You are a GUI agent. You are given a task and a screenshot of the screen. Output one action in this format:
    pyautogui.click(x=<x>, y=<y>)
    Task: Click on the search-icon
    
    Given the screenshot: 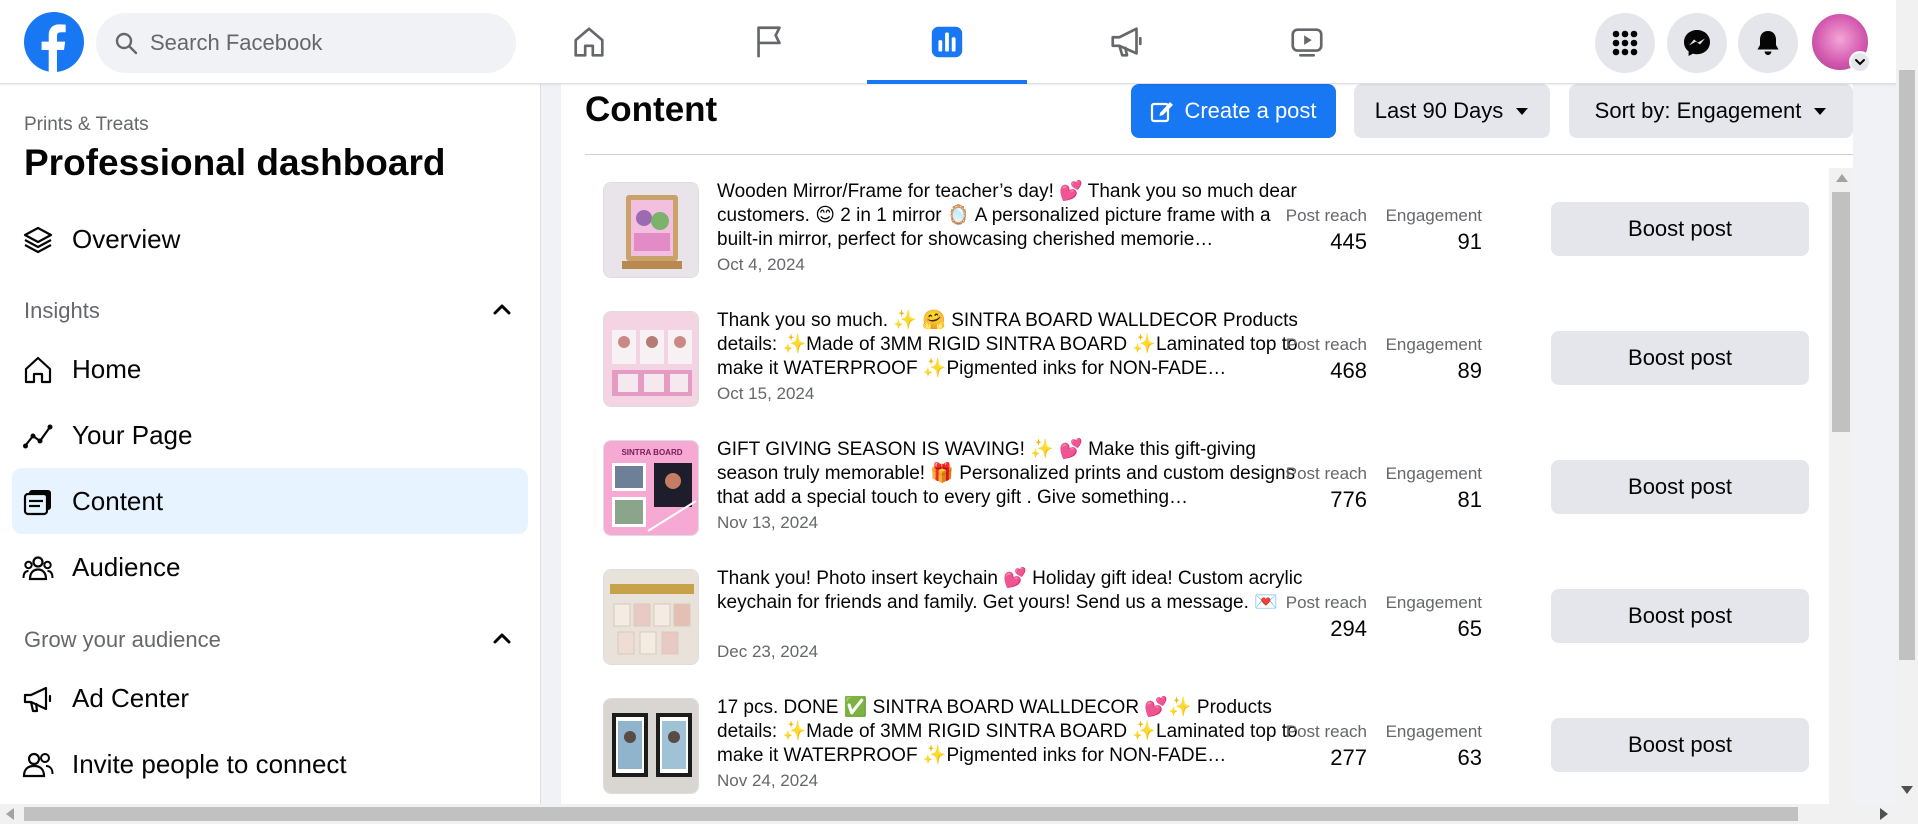 What is the action you would take?
    pyautogui.click(x=126, y=43)
    